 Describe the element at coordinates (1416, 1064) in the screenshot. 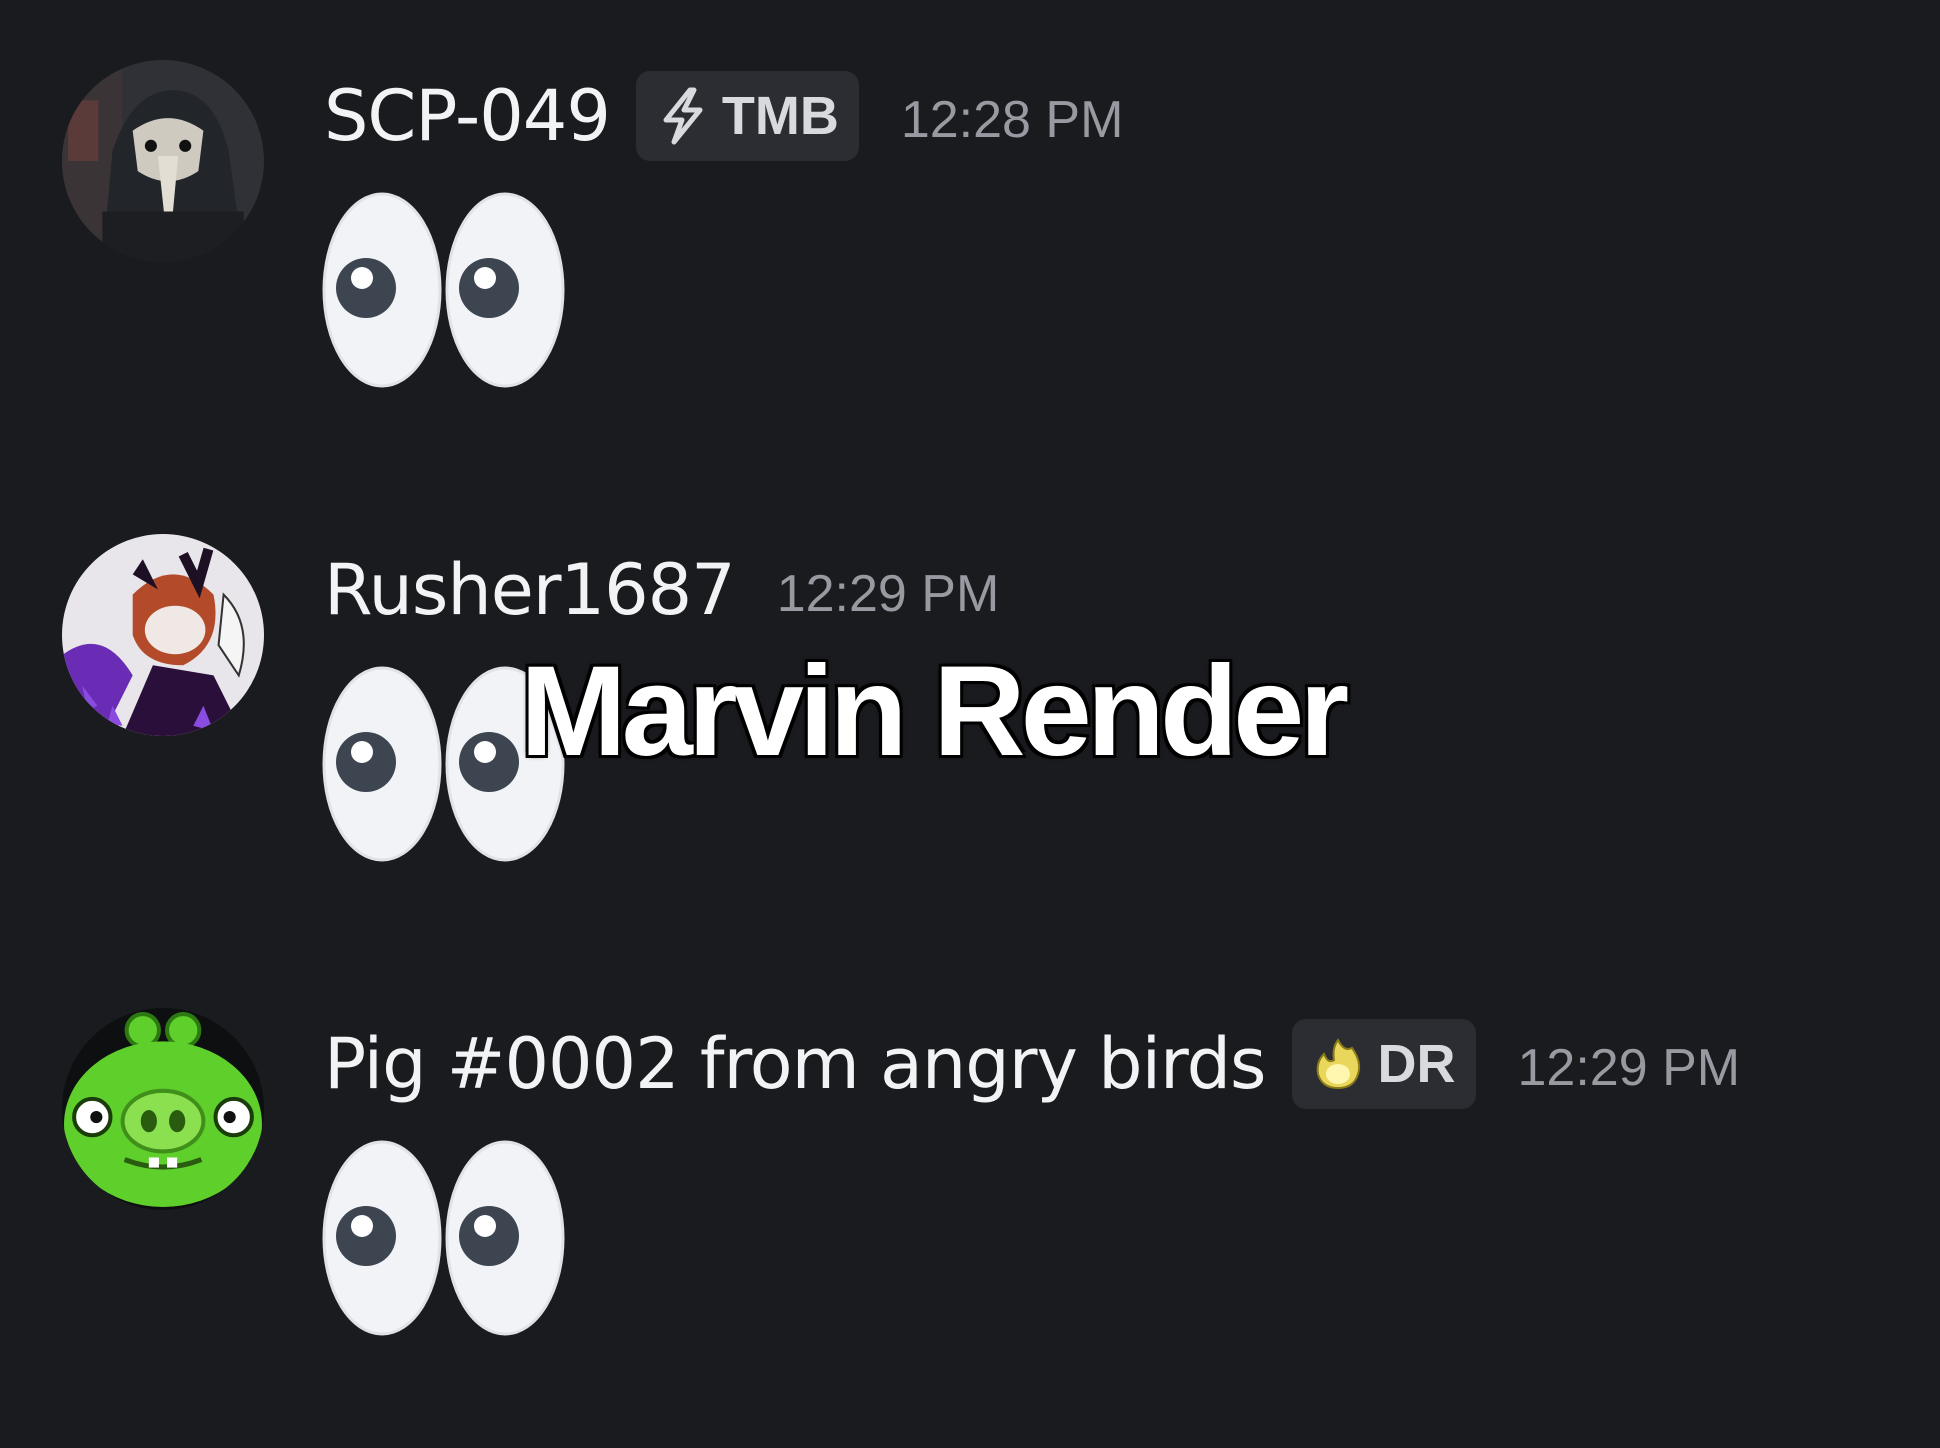

I see `tag-label: DR` at that location.